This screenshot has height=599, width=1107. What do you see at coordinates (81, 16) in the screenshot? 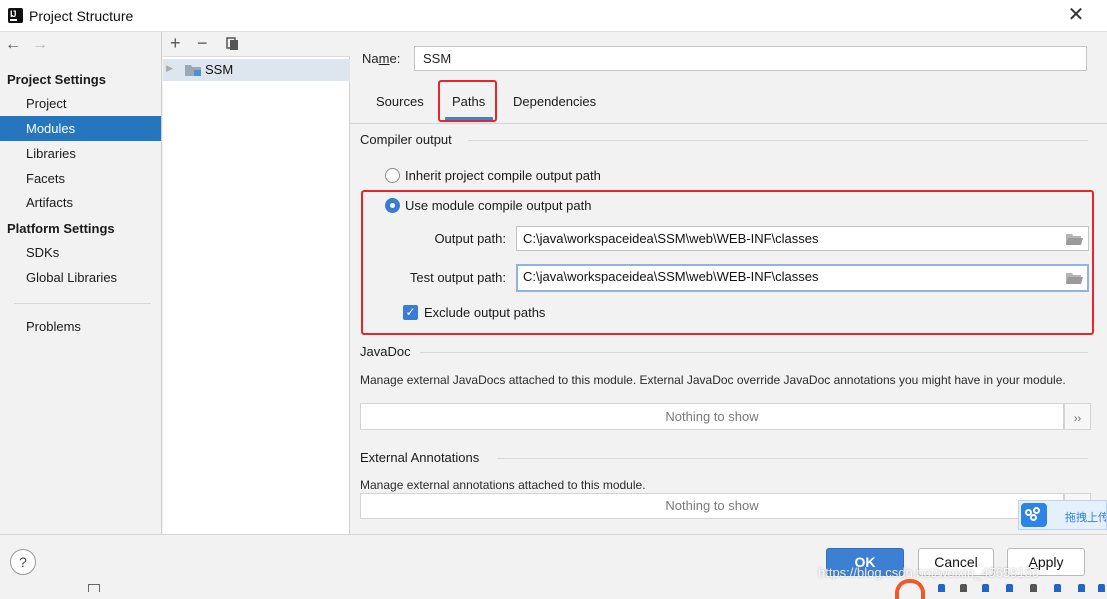
I see `window-title: Project Structure` at bounding box center [81, 16].